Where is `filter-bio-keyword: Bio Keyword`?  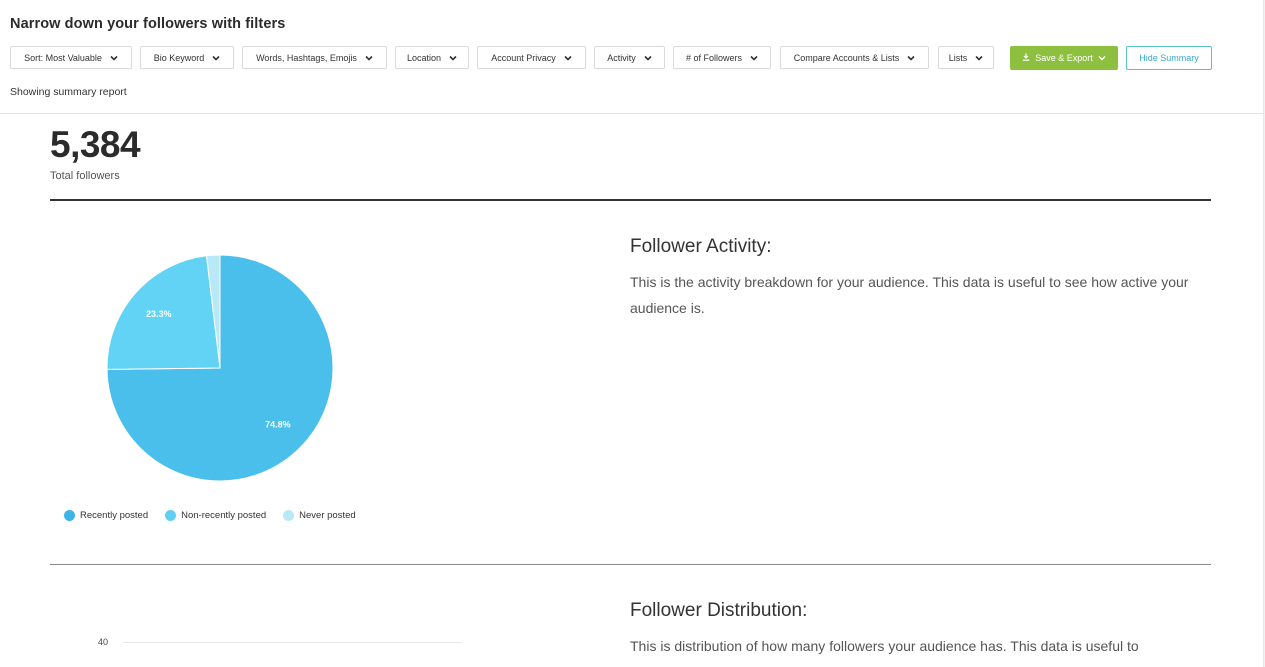 filter-bio-keyword: Bio Keyword is located at coordinates (187, 57).